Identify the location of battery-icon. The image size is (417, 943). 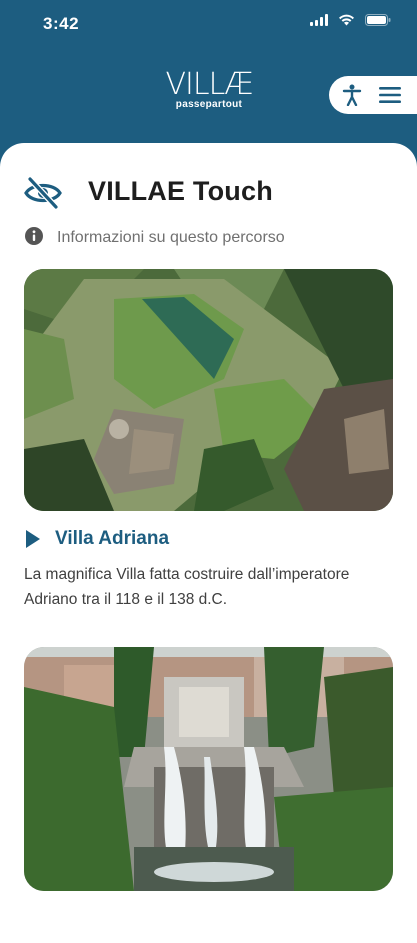
(378, 20).